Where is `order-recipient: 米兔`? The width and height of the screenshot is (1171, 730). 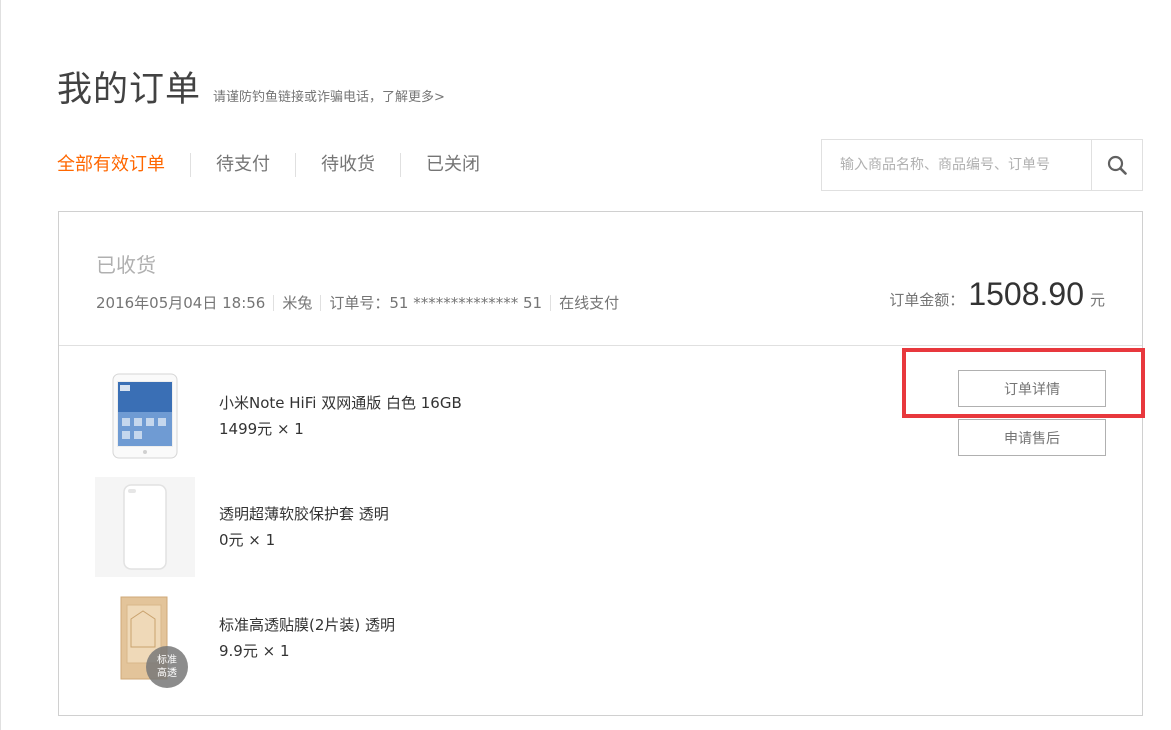 order-recipient: 米兔 is located at coordinates (297, 303).